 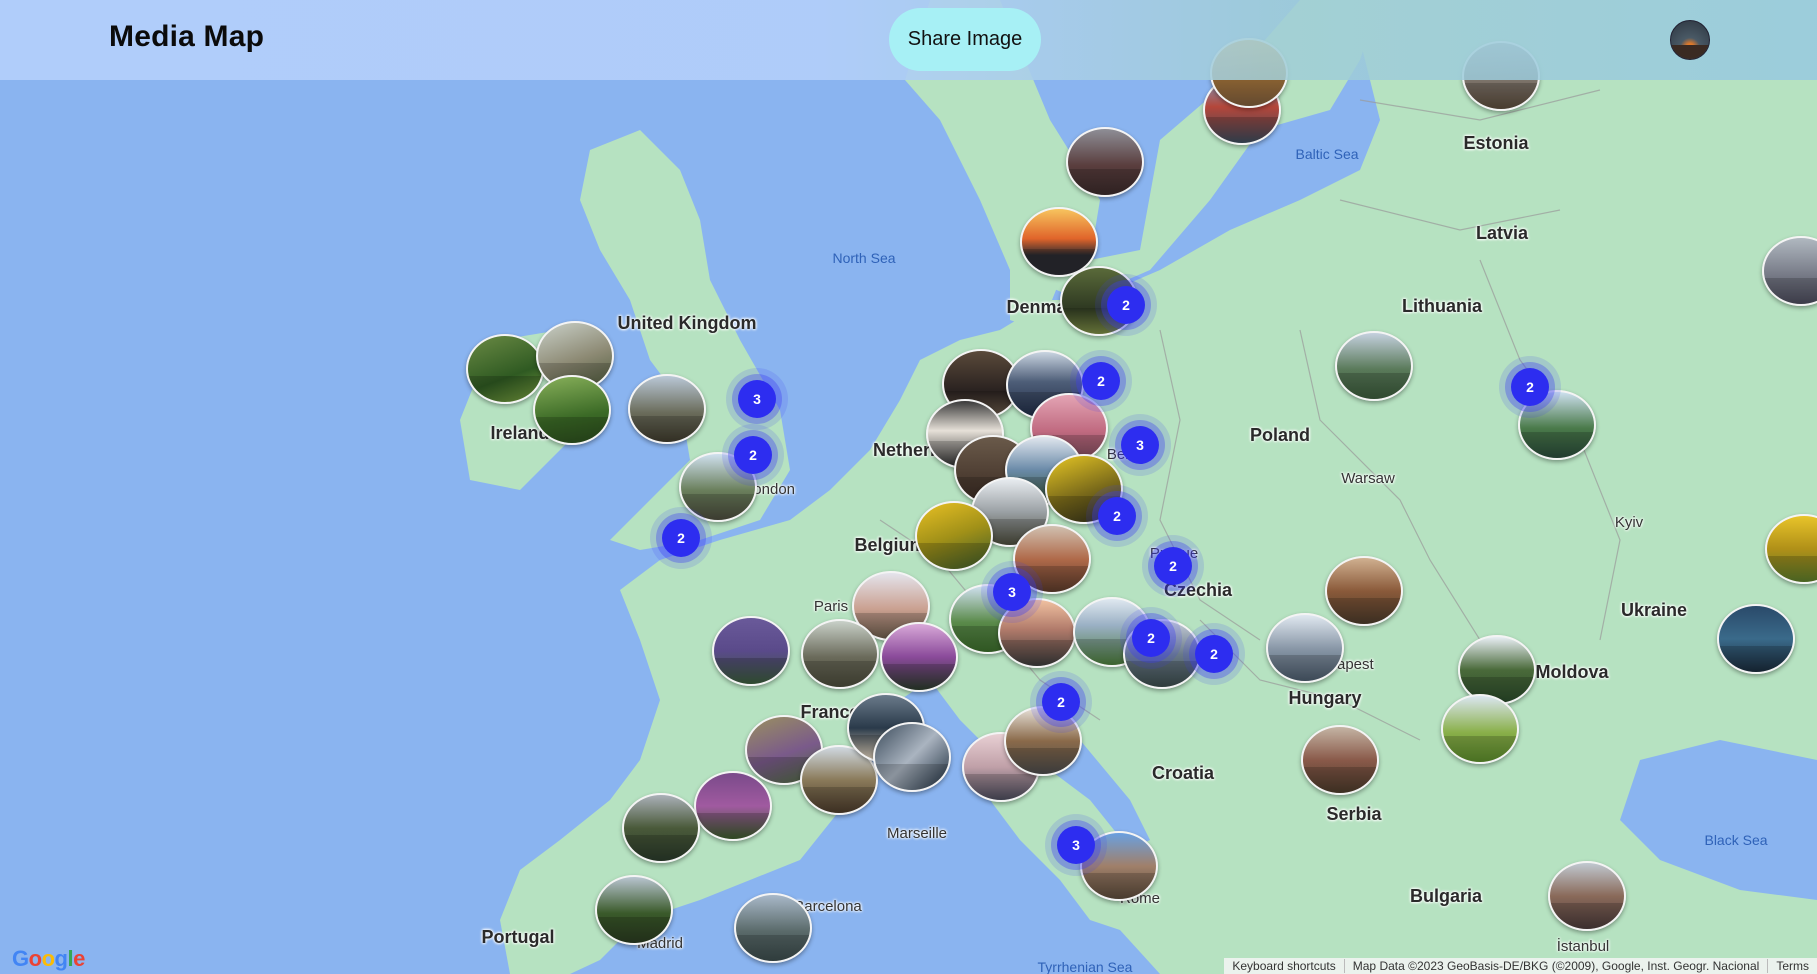 I want to click on label-city-marseille: Marseille, so click(x=917, y=833).